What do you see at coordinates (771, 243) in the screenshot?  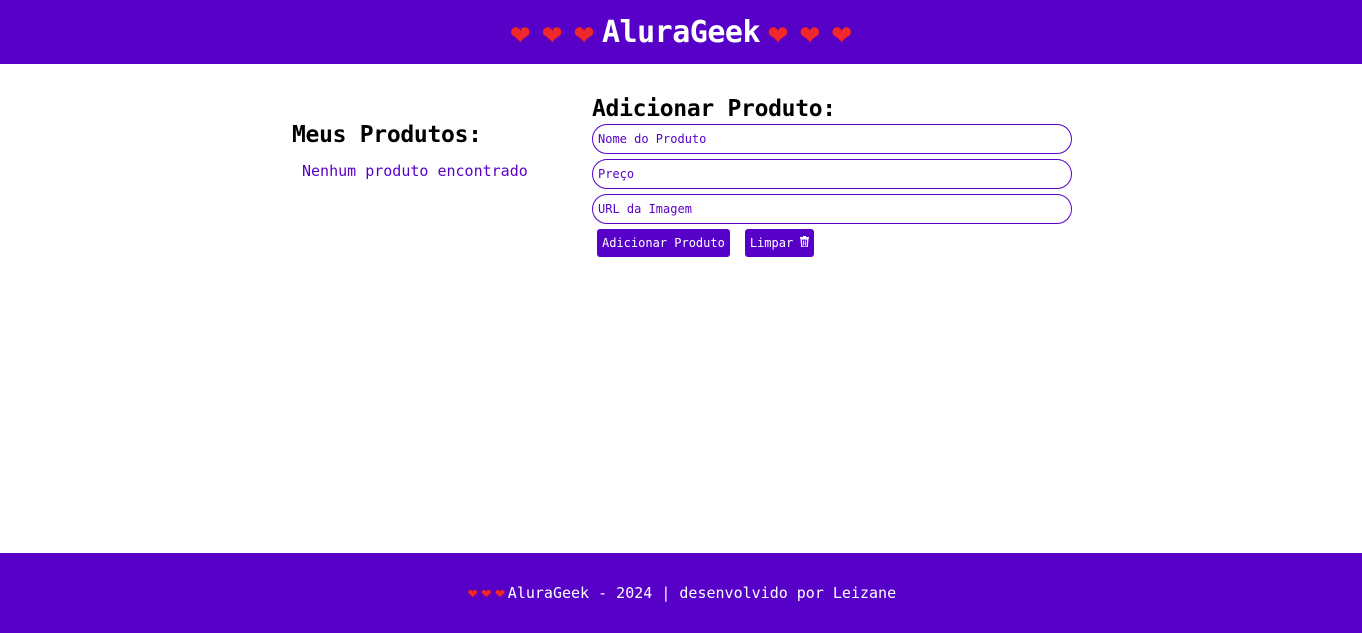 I see `clear-button-label: Limpar` at bounding box center [771, 243].